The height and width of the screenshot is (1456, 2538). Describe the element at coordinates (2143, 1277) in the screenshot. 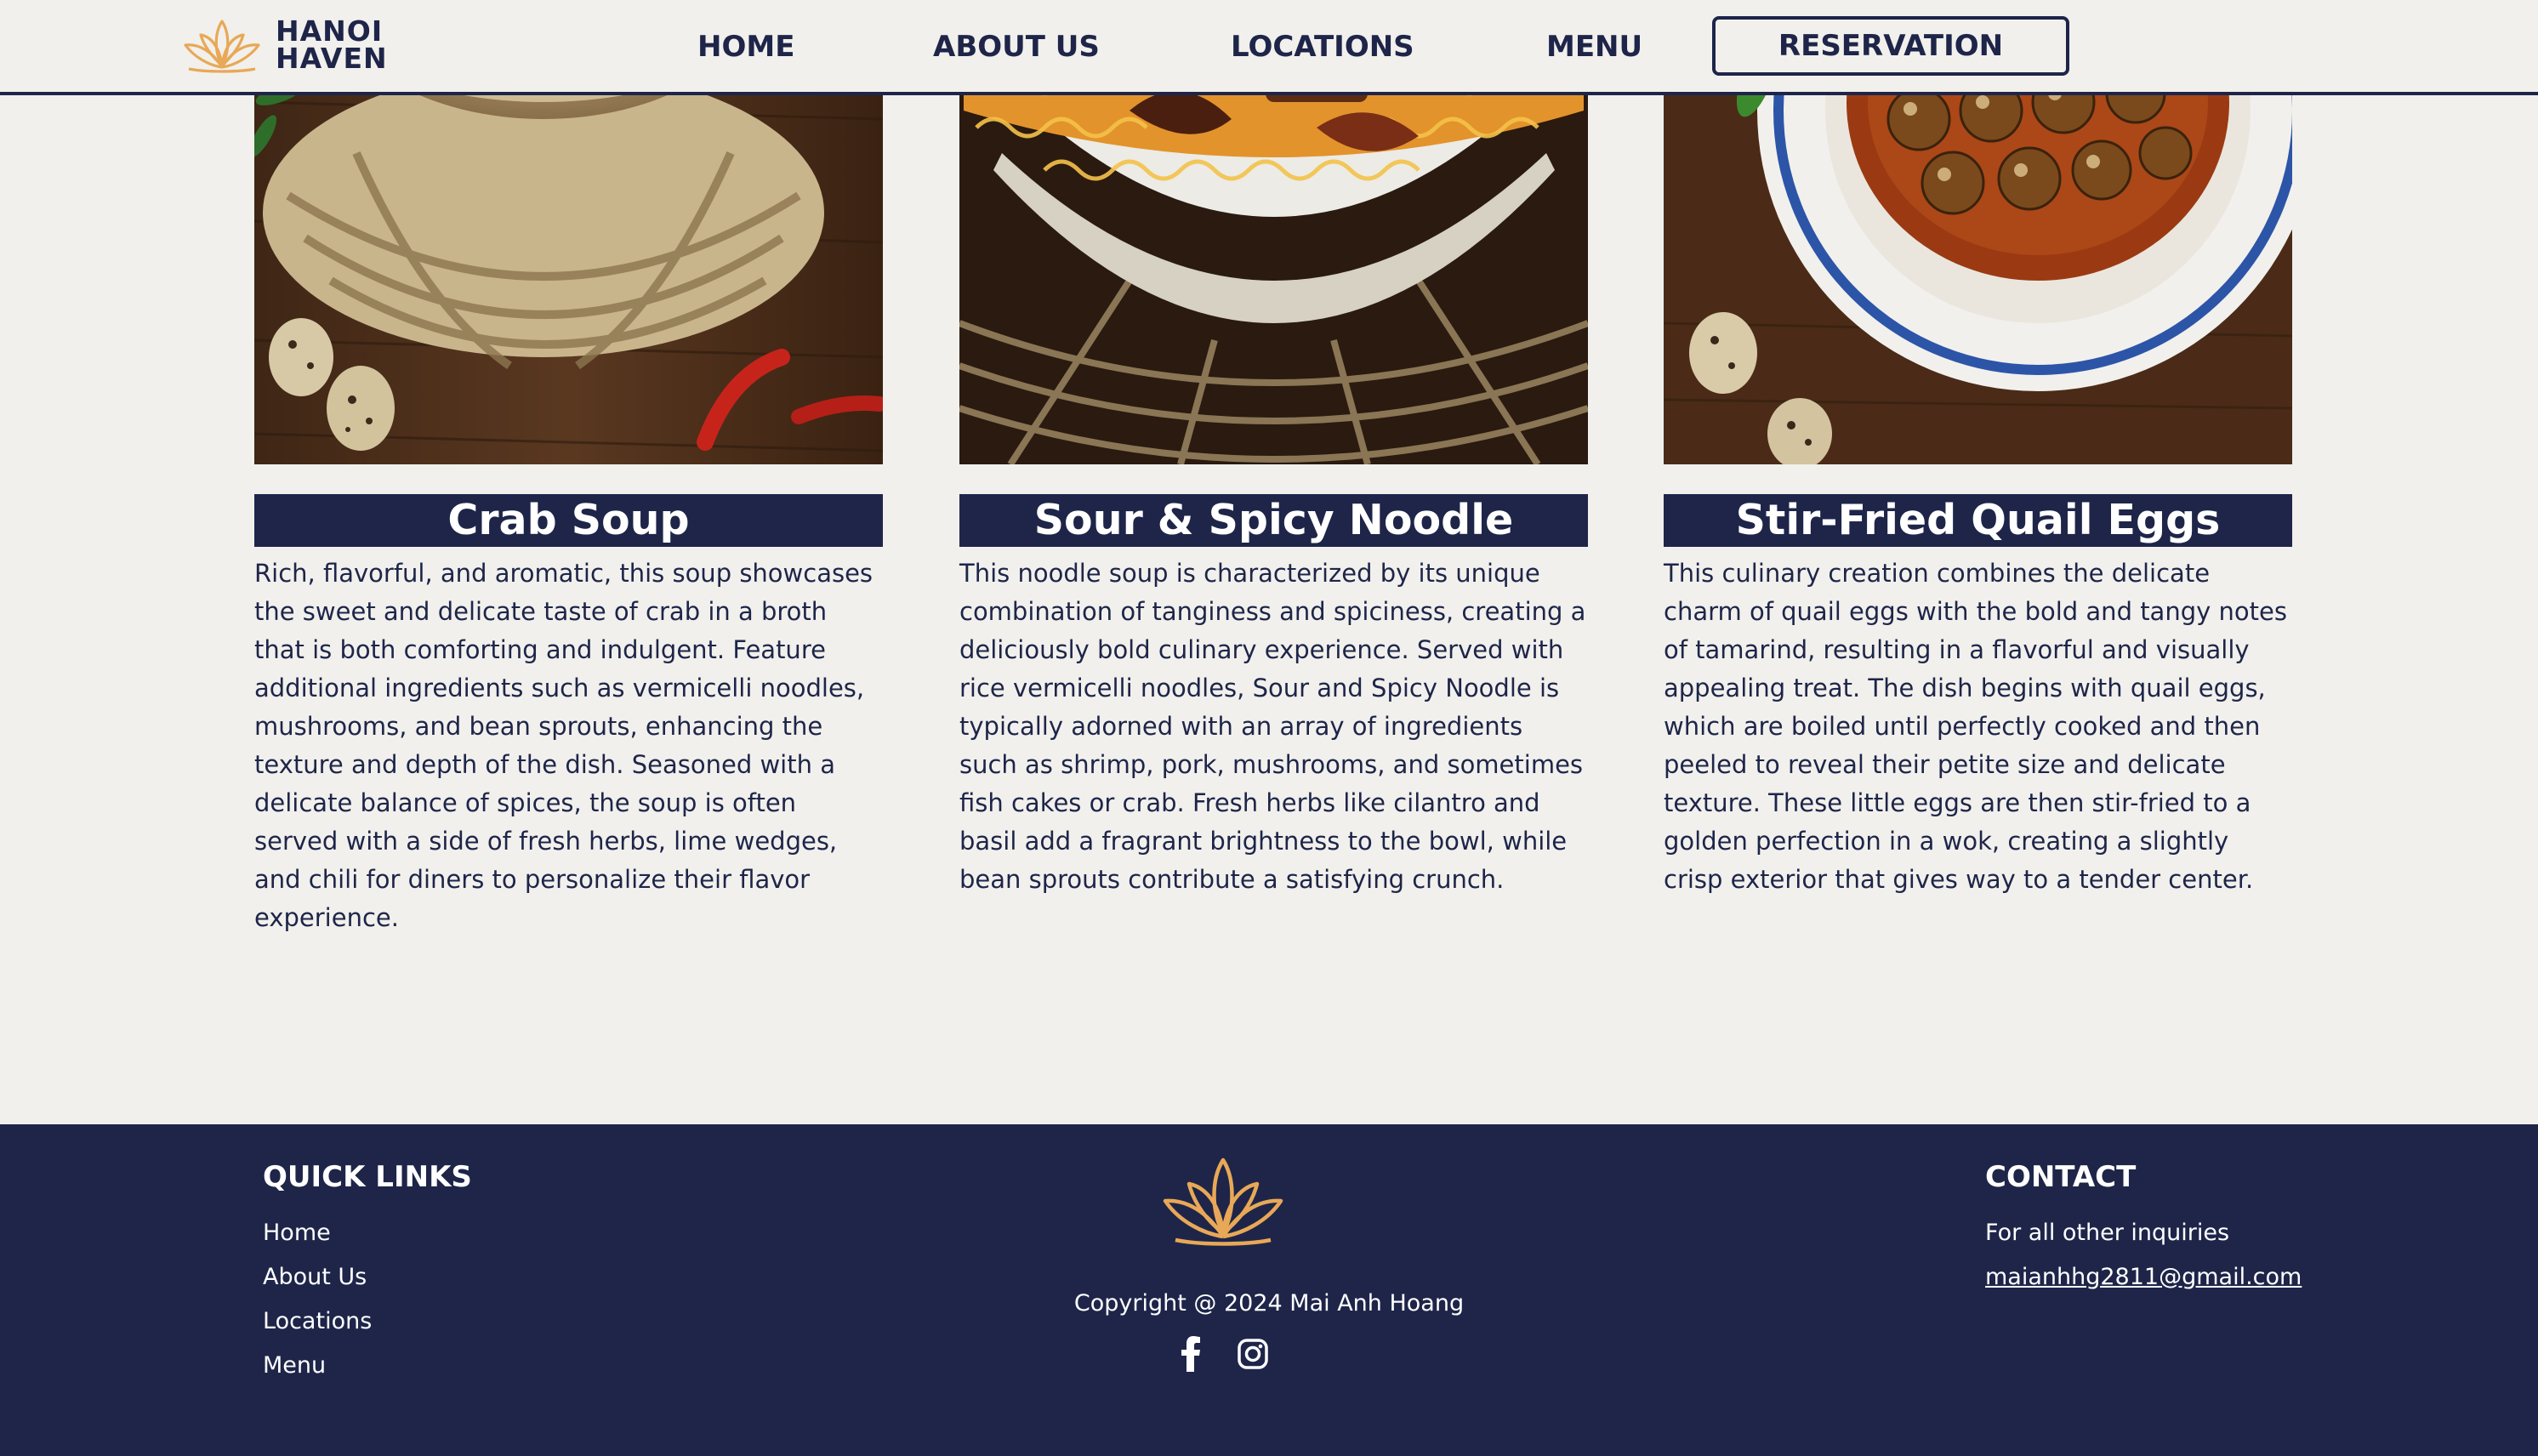

I see `contact-email-link: maianhhg2811@gmail.com` at that location.